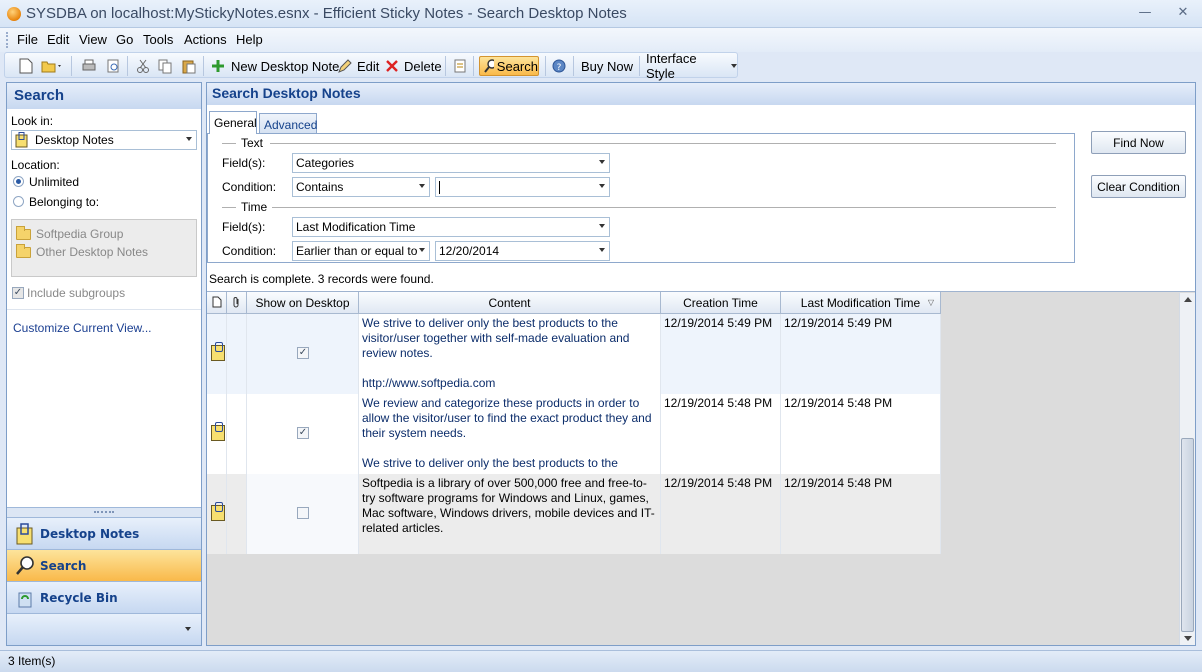  I want to click on scroll-up-arrow-icon, so click(1188, 299).